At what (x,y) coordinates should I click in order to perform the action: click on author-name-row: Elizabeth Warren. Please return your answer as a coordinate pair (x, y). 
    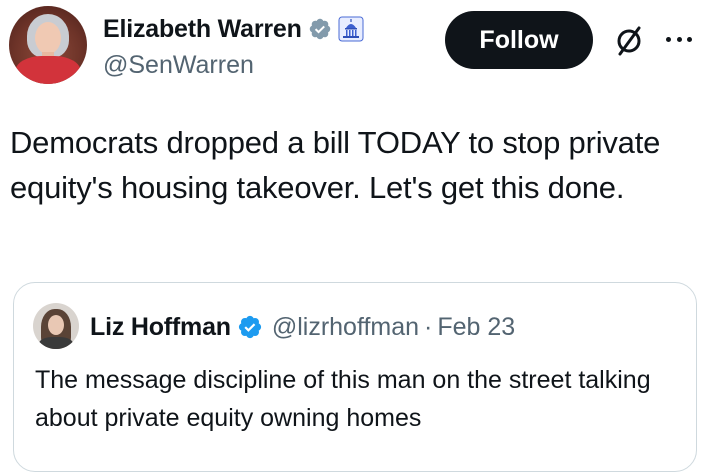
    Looking at the image, I should click on (233, 29).